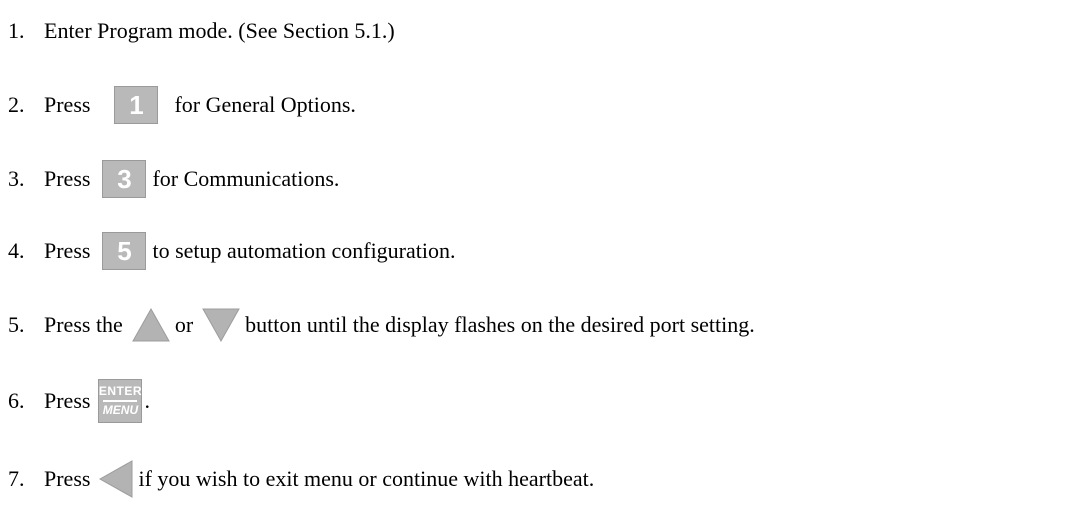 Image resolution: width=1088 pixels, height=522 pixels. What do you see at coordinates (16, 250) in the screenshot?
I see `step-number: 4.` at bounding box center [16, 250].